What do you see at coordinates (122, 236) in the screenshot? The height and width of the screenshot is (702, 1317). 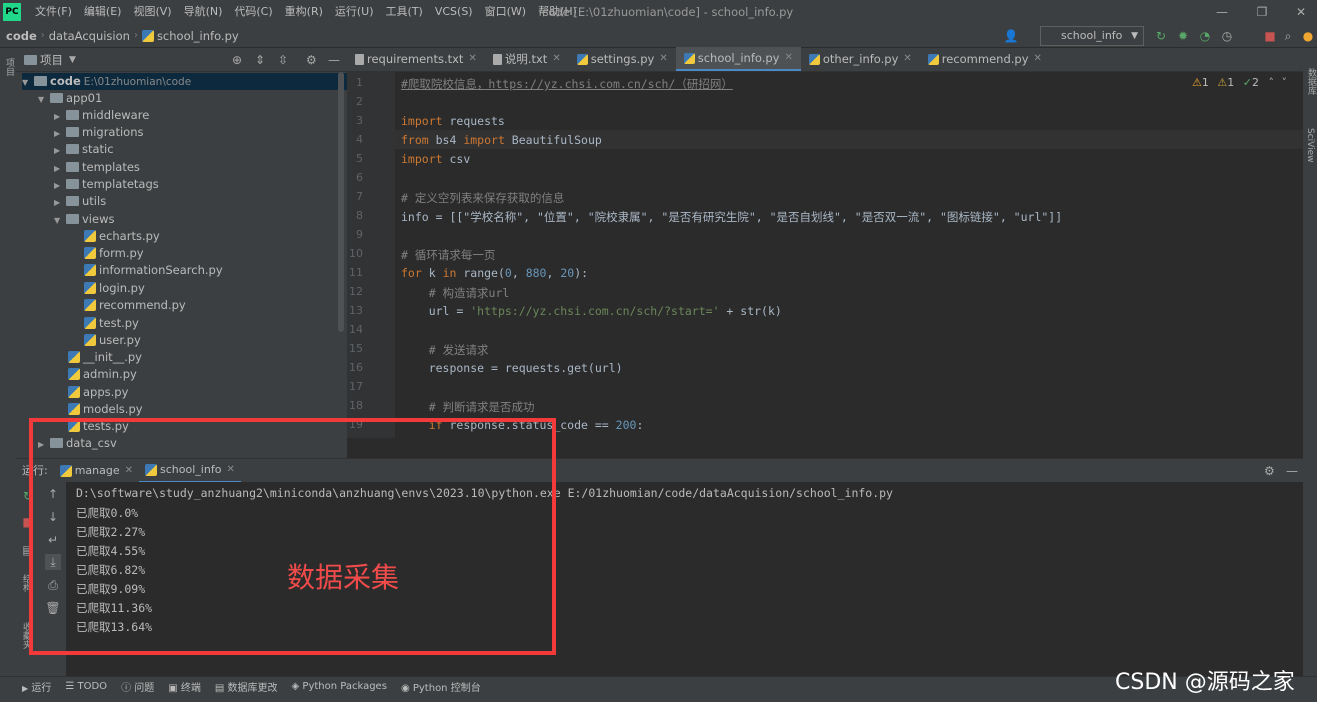 I see `tree-item-echarts: echarts.py` at bounding box center [122, 236].